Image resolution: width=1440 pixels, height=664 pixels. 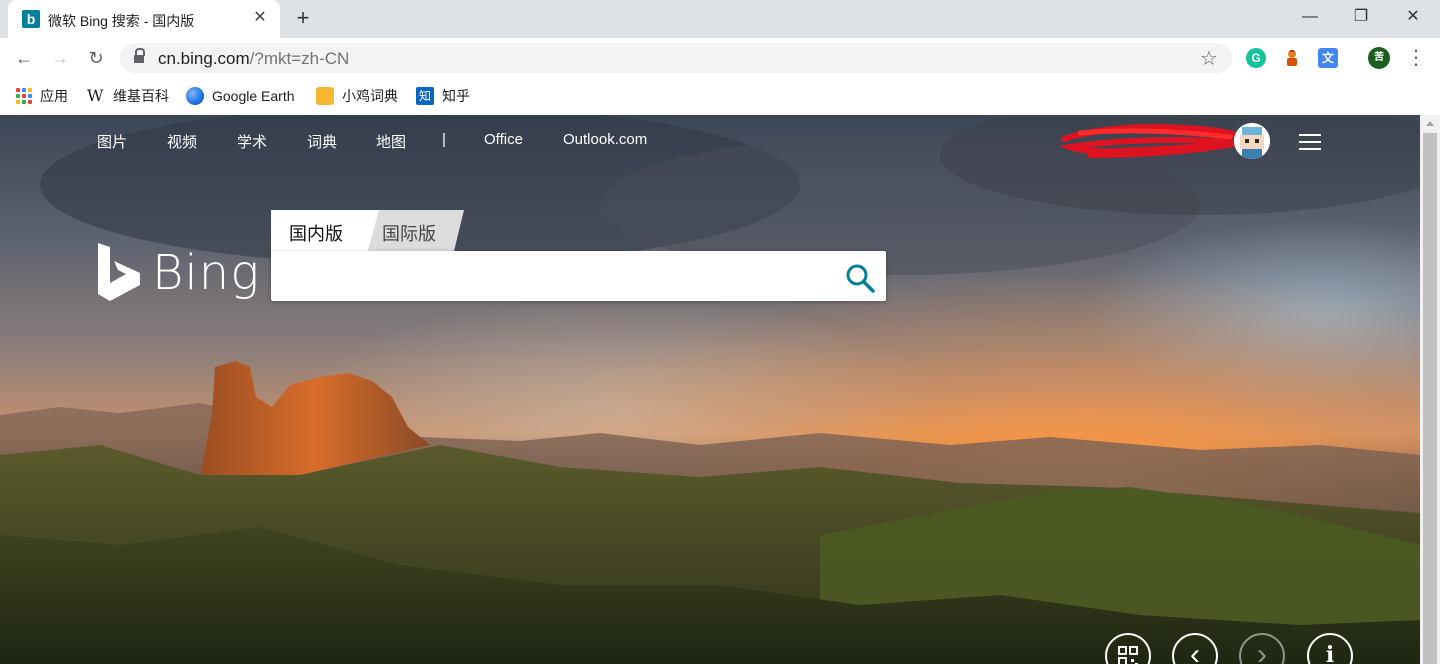 I want to click on nav-office: Office, so click(x=503, y=139).